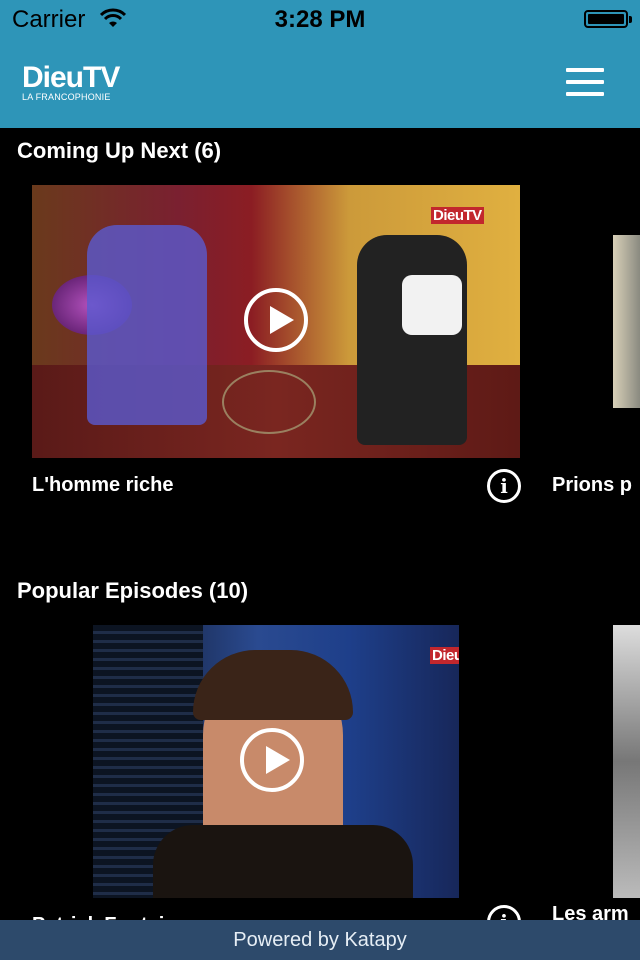 This screenshot has height=960, width=640. What do you see at coordinates (608, 19) in the screenshot?
I see `battery-icon` at bounding box center [608, 19].